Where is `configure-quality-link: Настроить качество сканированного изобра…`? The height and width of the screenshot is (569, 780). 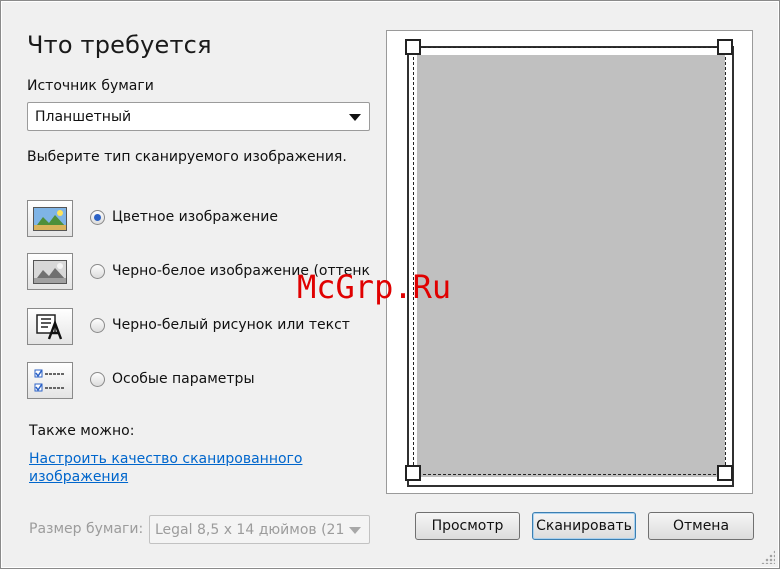 configure-quality-link: Настроить качество сканированного изобра… is located at coordinates (174, 468).